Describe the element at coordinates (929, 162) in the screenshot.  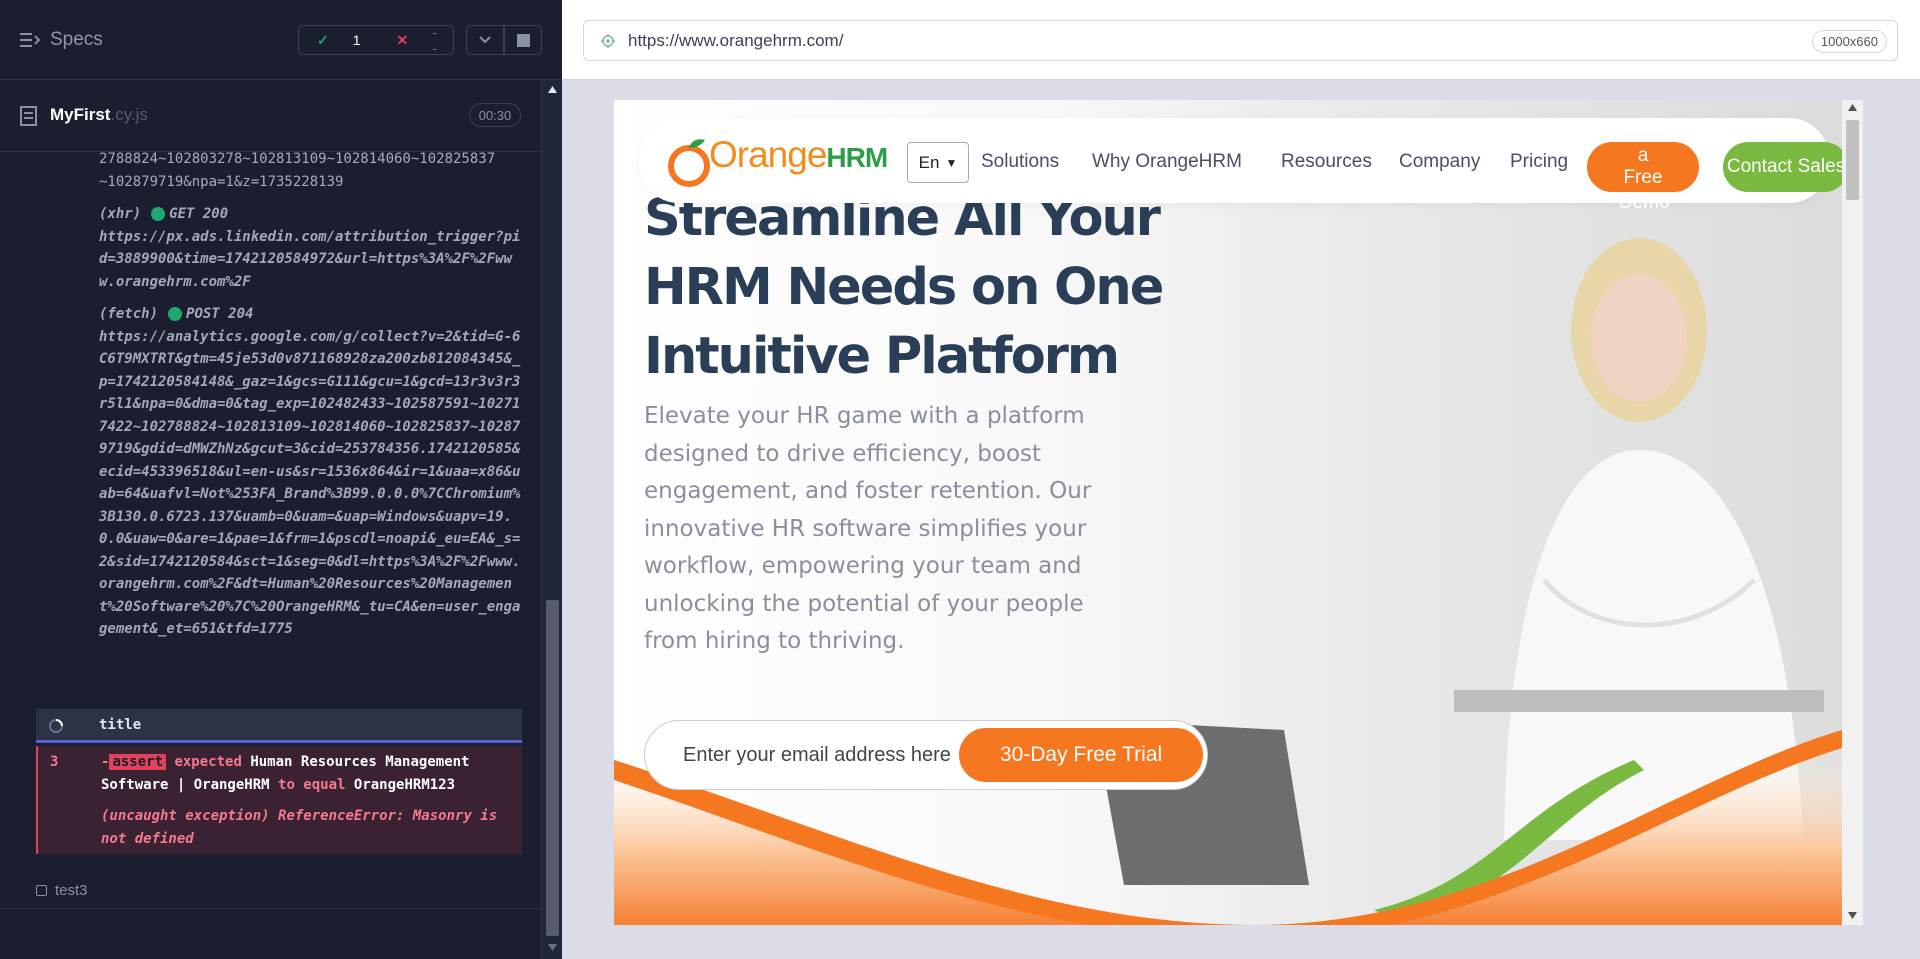
I see `language-value: En` at that location.